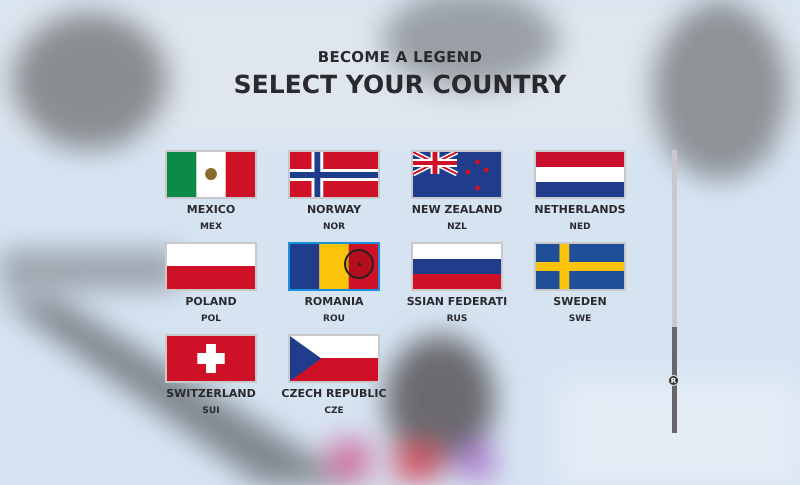  Describe the element at coordinates (334, 210) in the screenshot. I see `country-name: NORWAY` at that location.